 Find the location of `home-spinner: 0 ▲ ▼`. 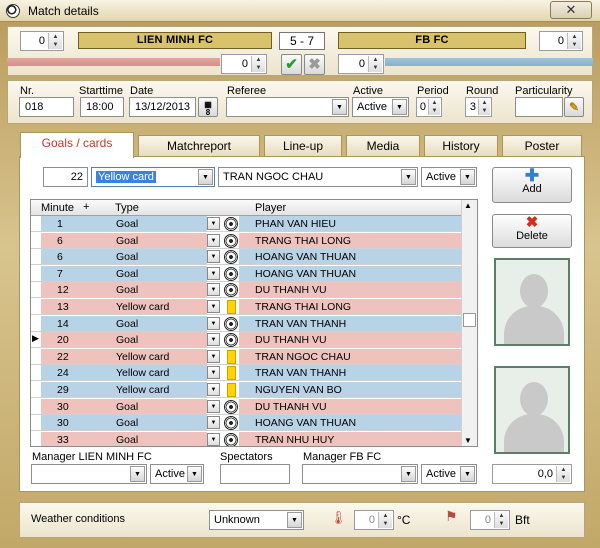

home-spinner: 0 ▲ ▼ is located at coordinates (42, 41).